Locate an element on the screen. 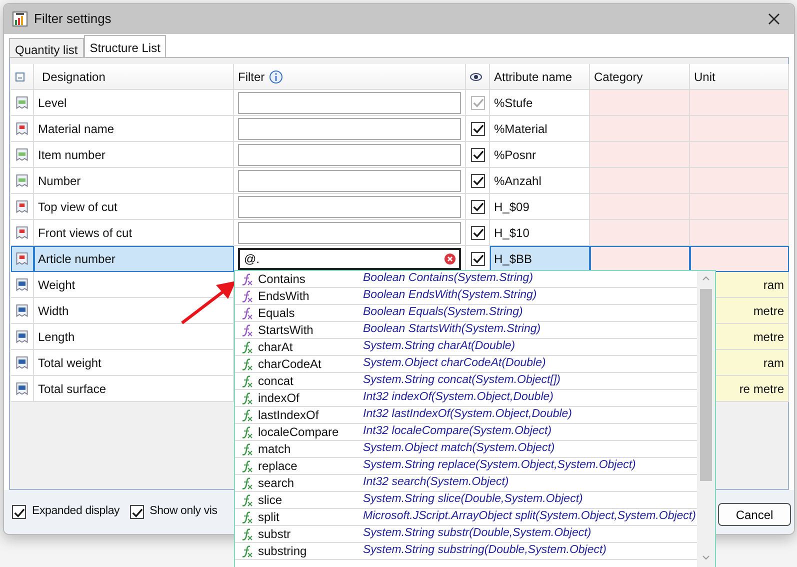  method-signature: Boolean Contains(System.String) is located at coordinates (448, 278).